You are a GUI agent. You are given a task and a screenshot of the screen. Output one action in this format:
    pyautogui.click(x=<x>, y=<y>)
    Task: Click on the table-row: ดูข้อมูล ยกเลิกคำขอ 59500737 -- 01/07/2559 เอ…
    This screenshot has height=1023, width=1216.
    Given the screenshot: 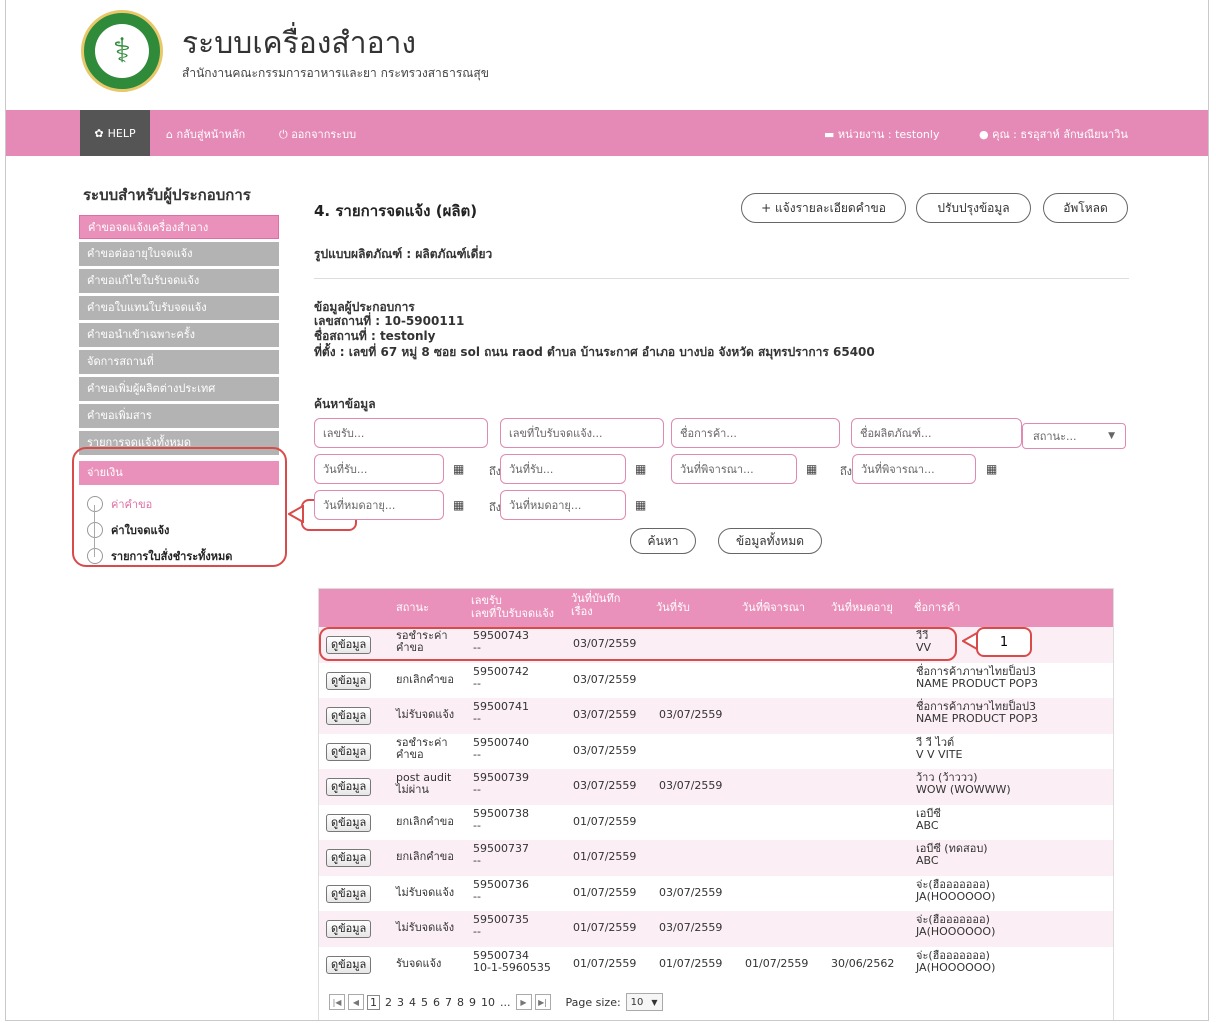 What is the action you would take?
    pyautogui.click(x=716, y=858)
    